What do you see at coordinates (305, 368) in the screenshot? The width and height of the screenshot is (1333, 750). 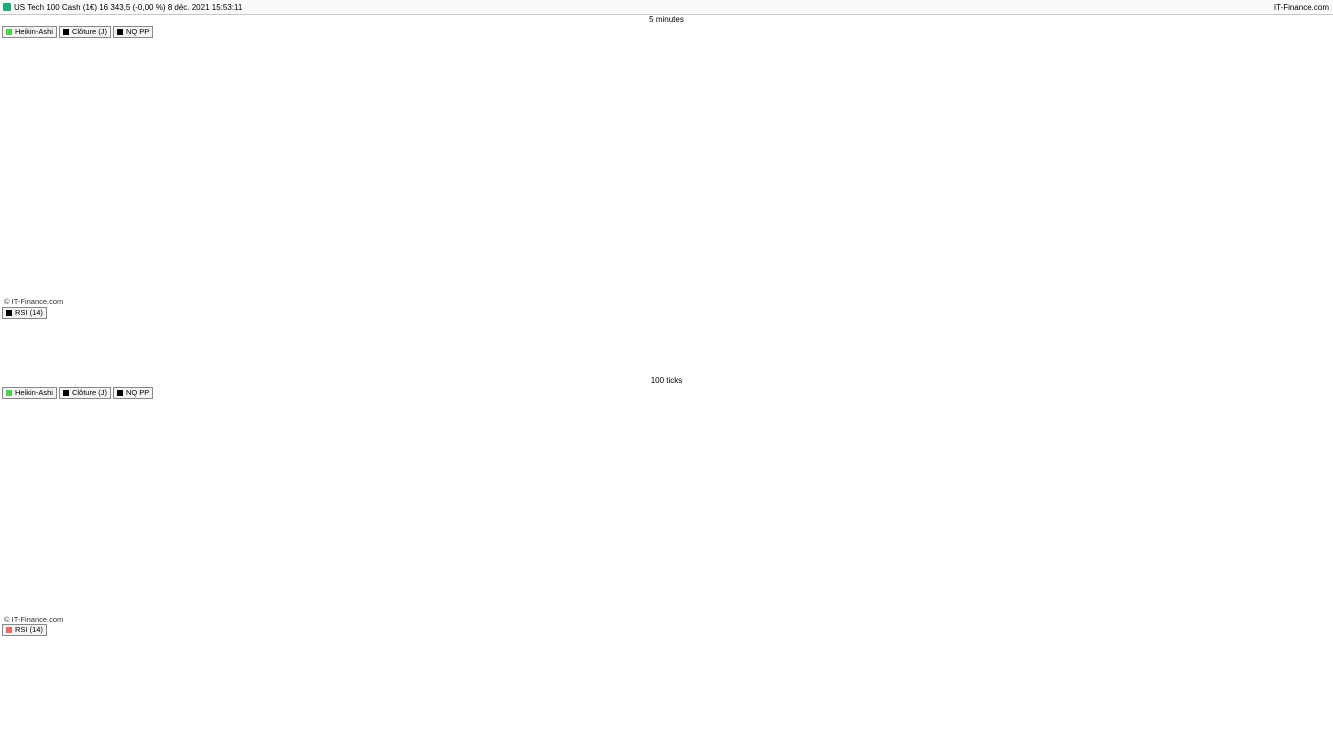 I see `x-tick-label: 12:00` at bounding box center [305, 368].